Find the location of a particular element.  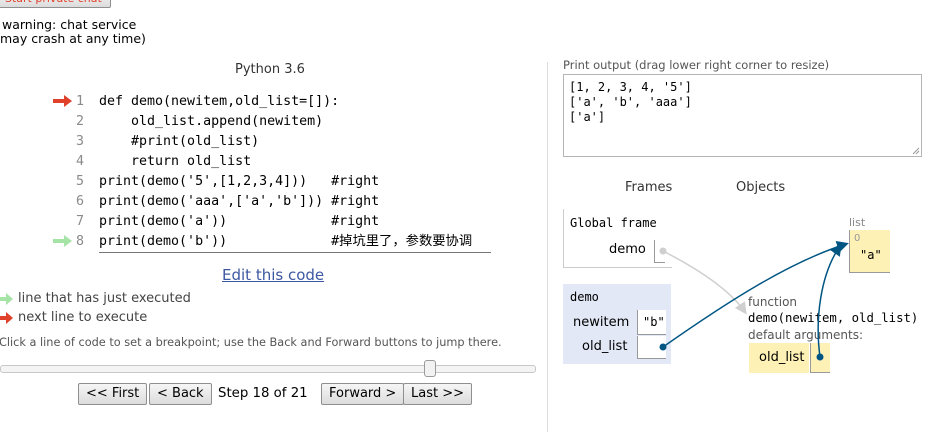

pointer-default-to-list is located at coordinates (829, 300).